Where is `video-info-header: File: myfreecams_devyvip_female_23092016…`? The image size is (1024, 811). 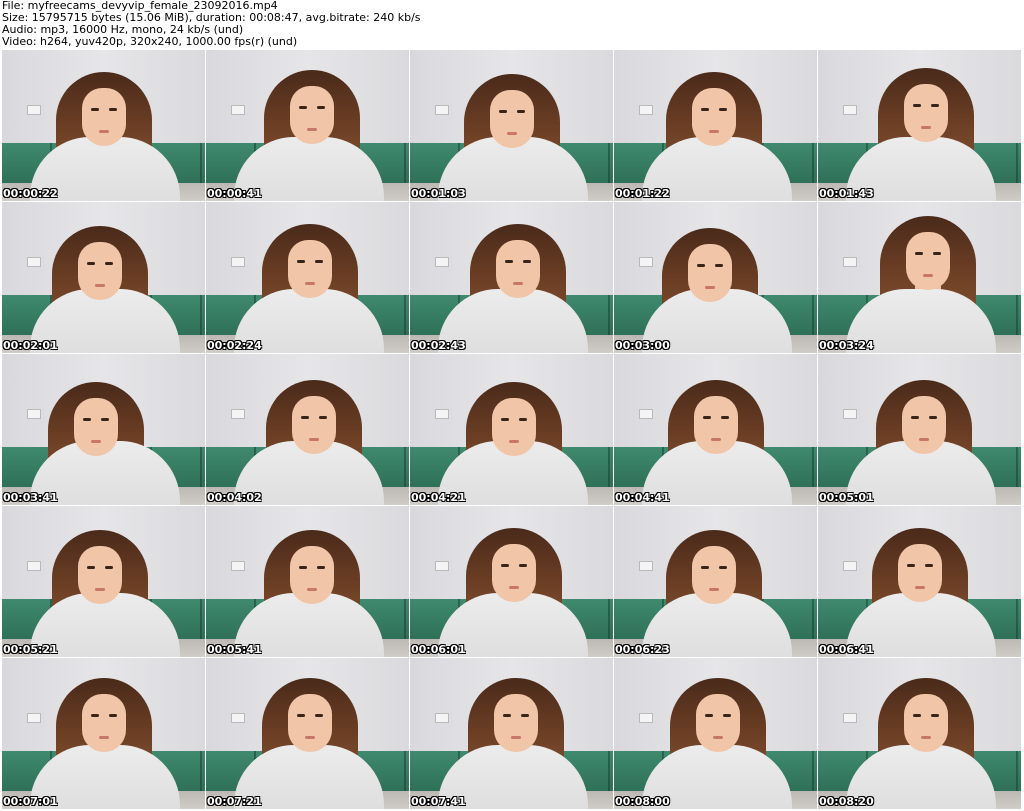 video-info-header: File: myfreecams_devyvip_female_23092016… is located at coordinates (512, 24).